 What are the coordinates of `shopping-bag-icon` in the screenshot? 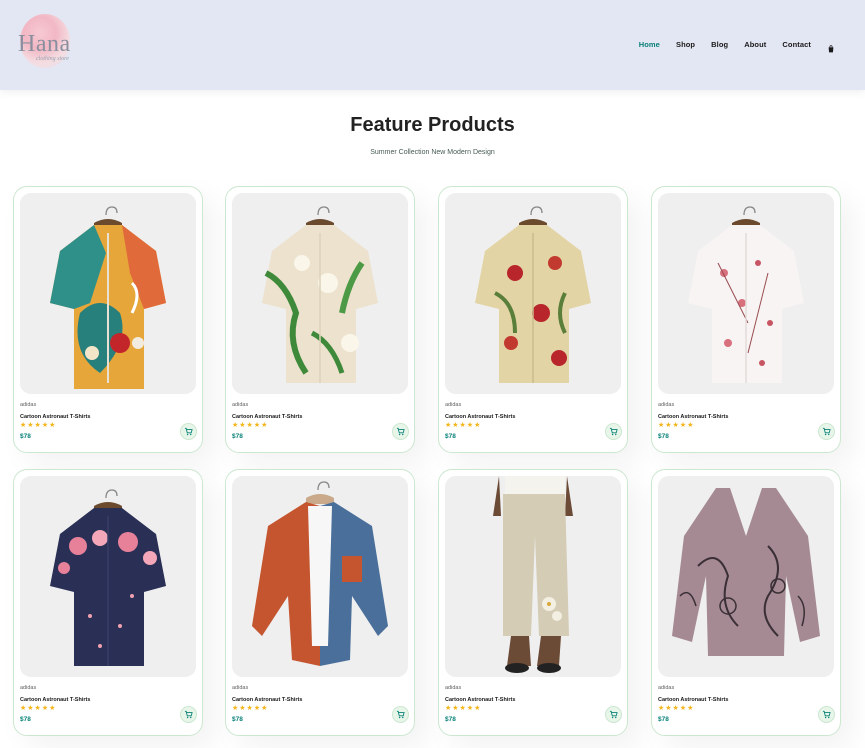 It's located at (831, 46).